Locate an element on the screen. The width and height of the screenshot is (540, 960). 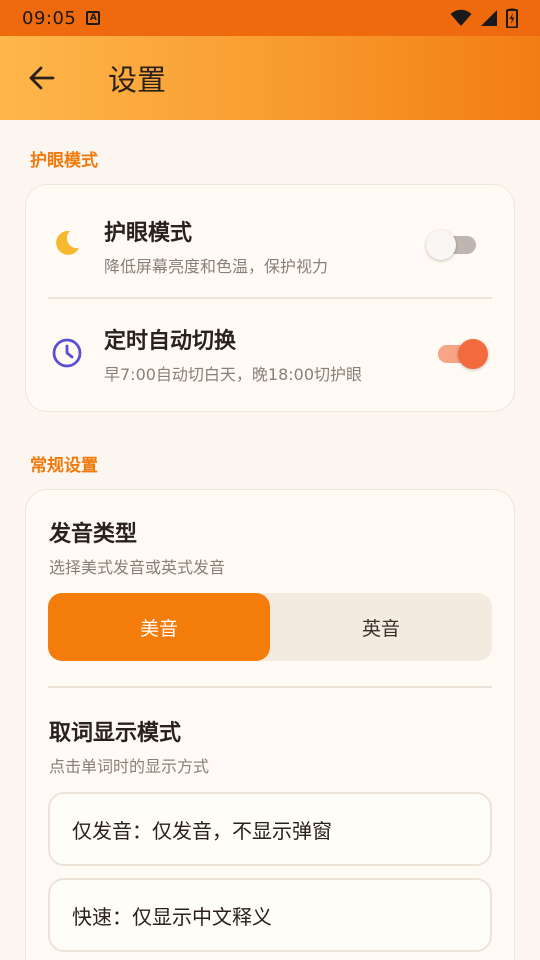
eye-mode-subtitle: 降低屏幕亮度和色温，保护视力 is located at coordinates (216, 266).